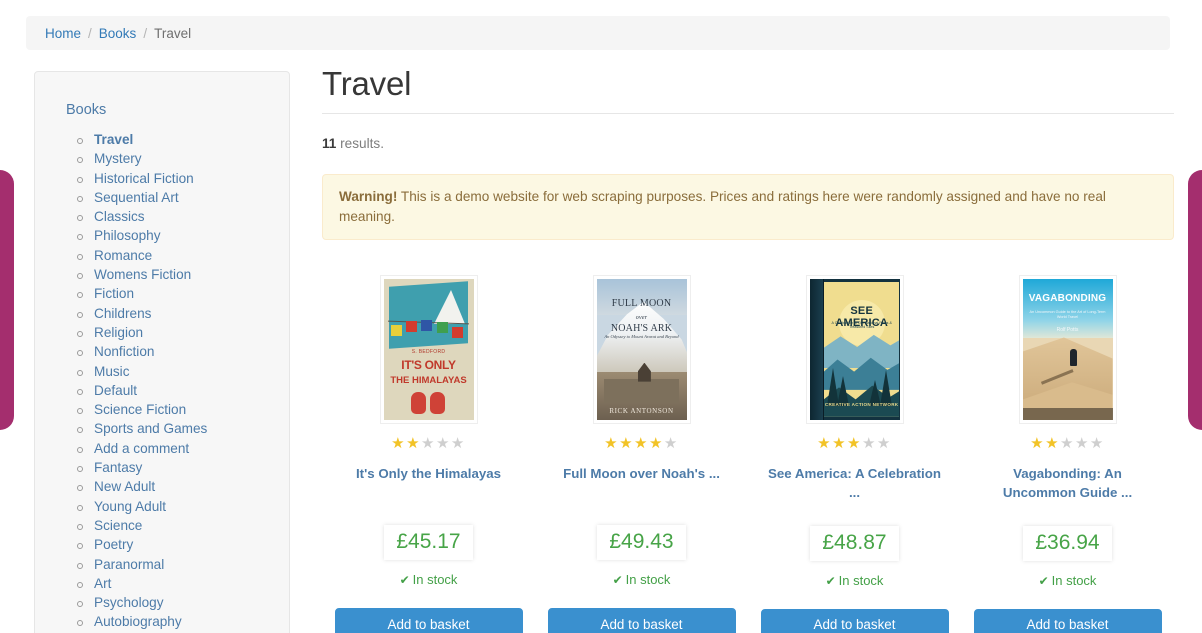 Image resolution: width=1202 pixels, height=633 pixels. Describe the element at coordinates (182, 583) in the screenshot. I see `sidebar-item-art: Art` at that location.